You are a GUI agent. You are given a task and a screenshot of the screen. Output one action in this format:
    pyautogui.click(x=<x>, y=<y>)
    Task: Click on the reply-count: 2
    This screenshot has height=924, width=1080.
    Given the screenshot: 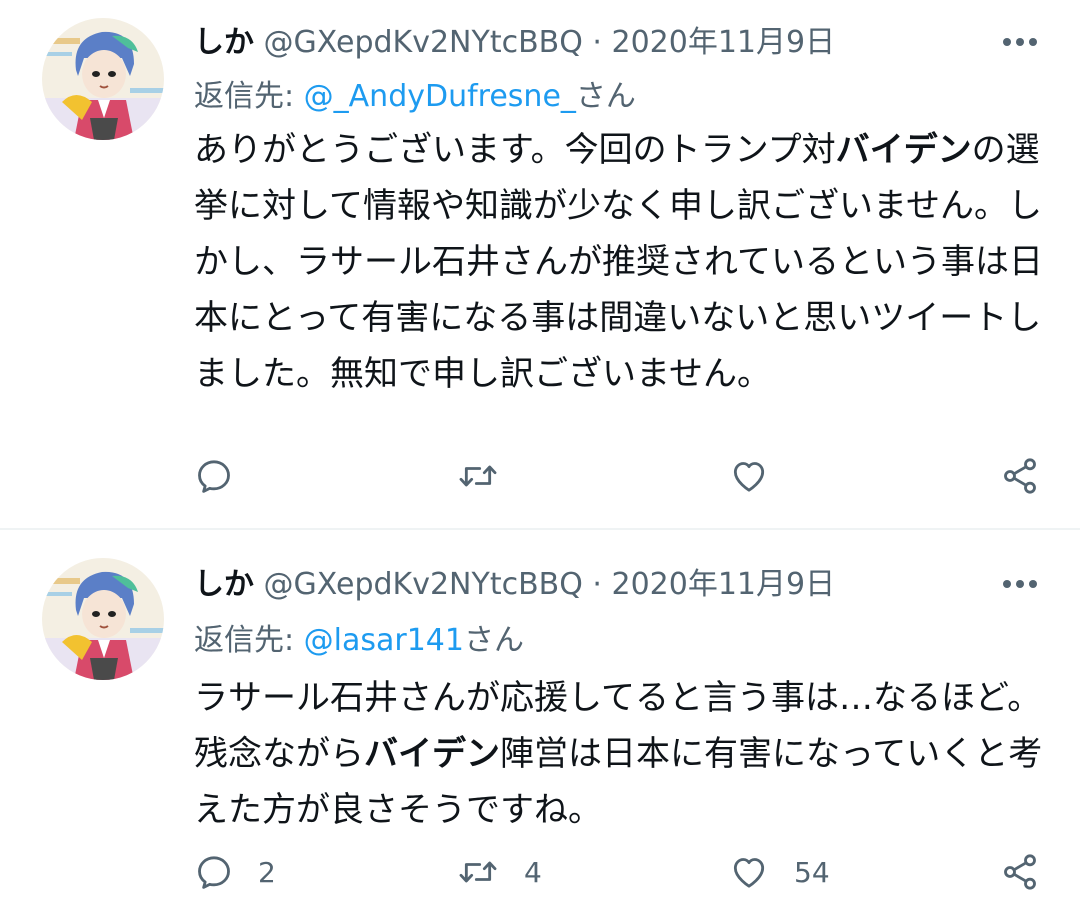 What is the action you would take?
    pyautogui.click(x=267, y=872)
    